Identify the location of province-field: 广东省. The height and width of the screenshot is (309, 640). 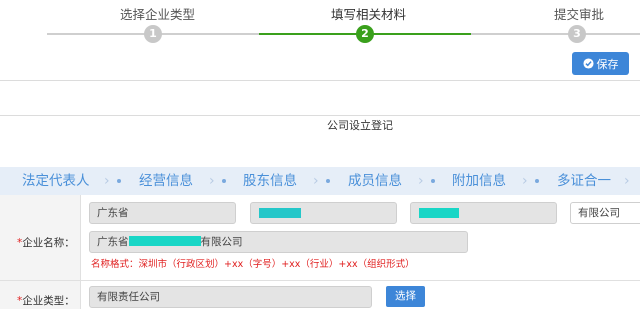
(162, 213).